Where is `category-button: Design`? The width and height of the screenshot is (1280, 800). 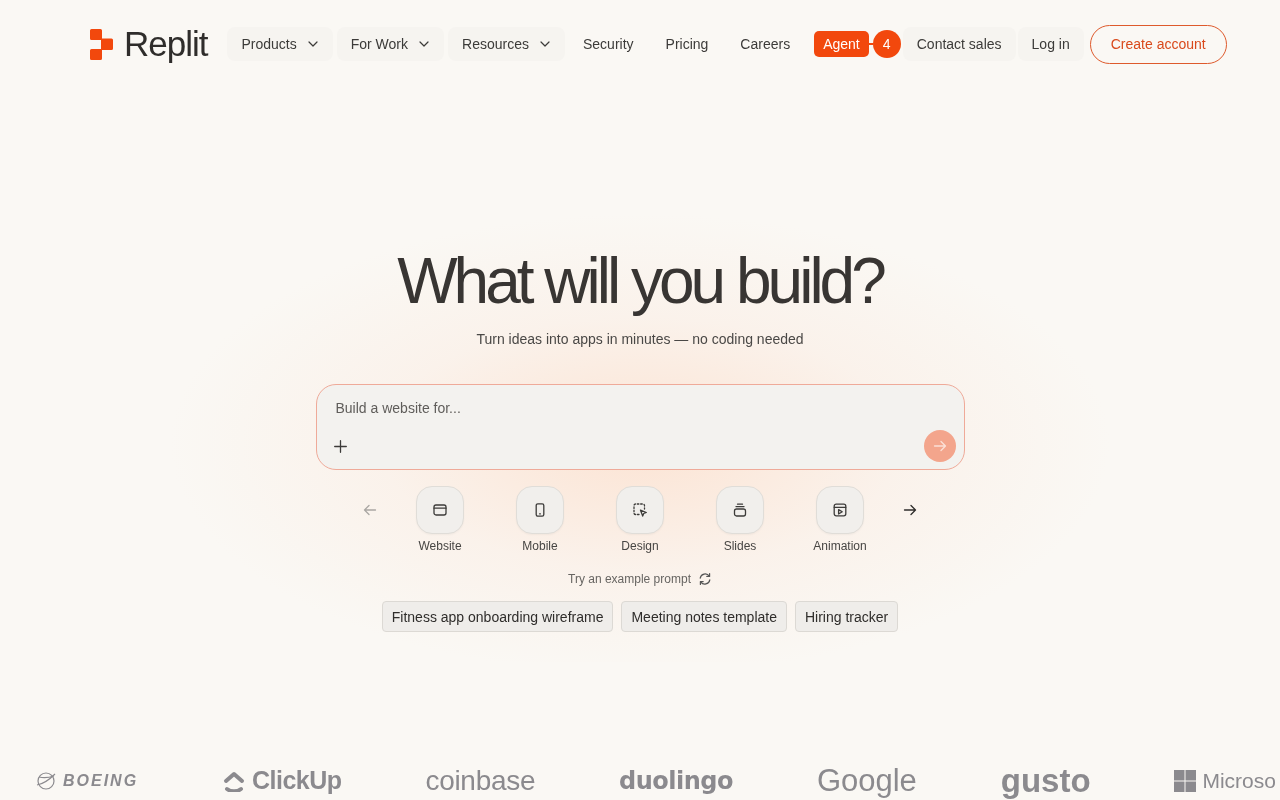
category-button: Design is located at coordinates (640, 520).